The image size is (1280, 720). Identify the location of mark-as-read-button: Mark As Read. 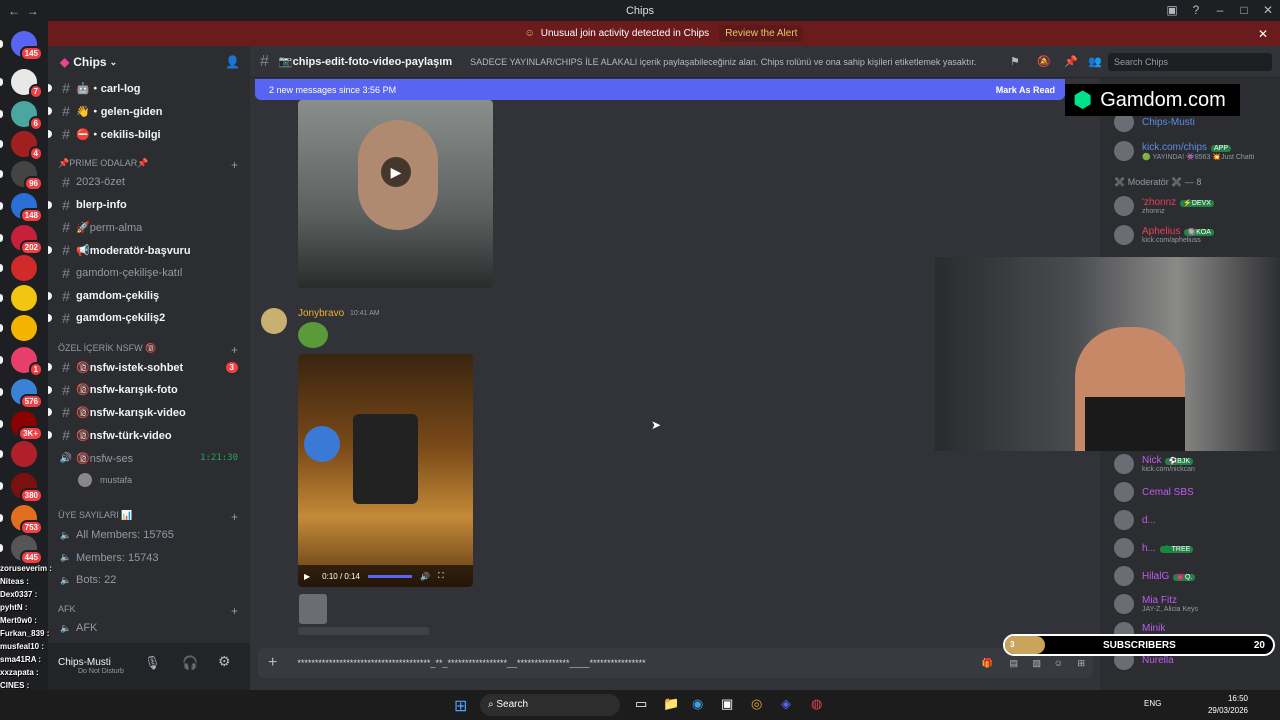
(1025, 90).